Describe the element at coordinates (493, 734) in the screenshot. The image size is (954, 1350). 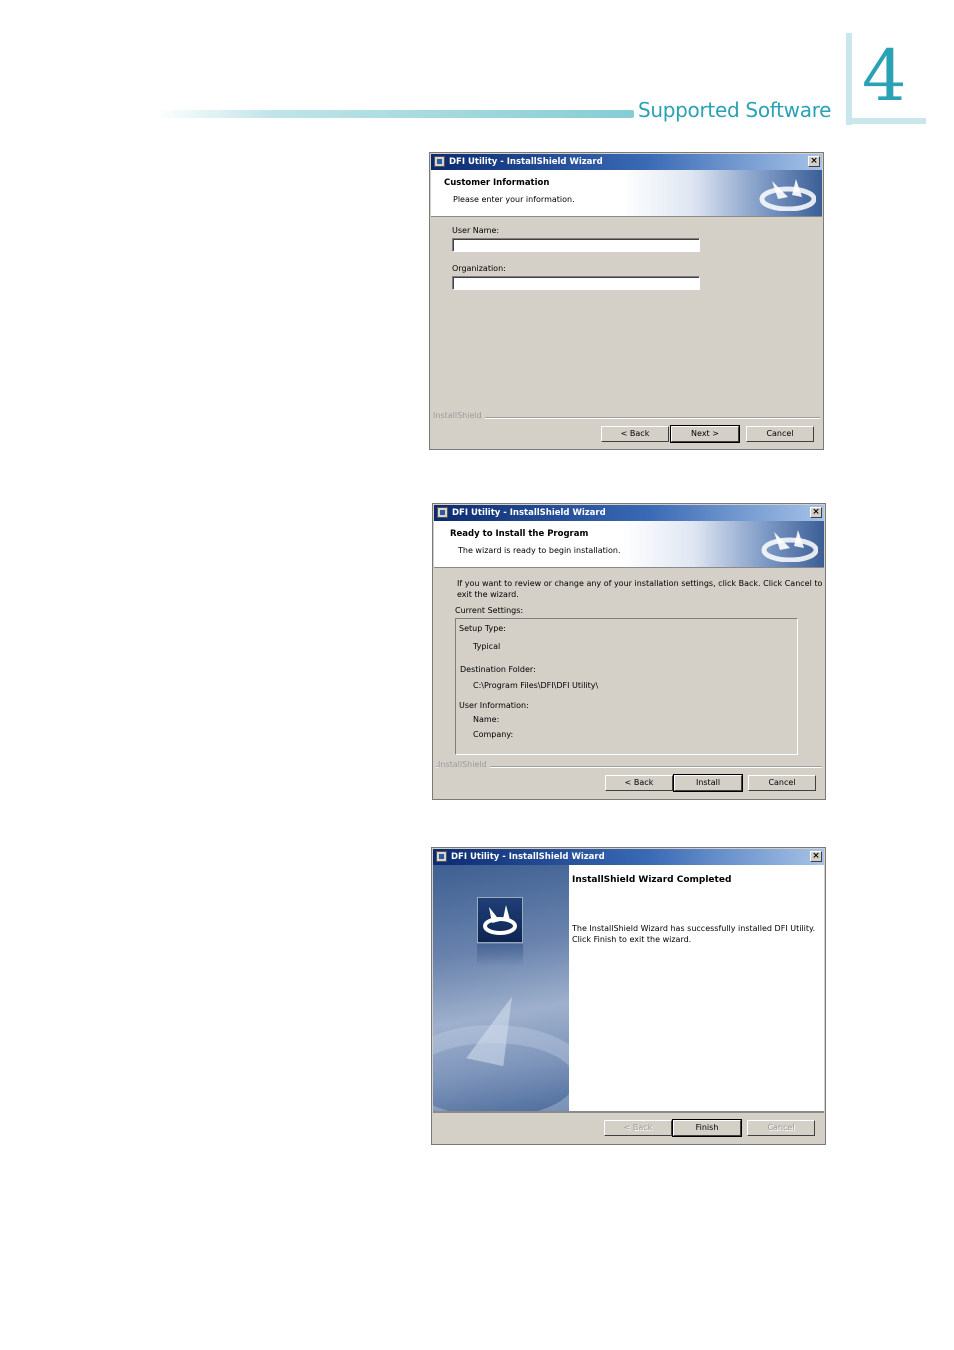
I see `company-label: Company:` at that location.